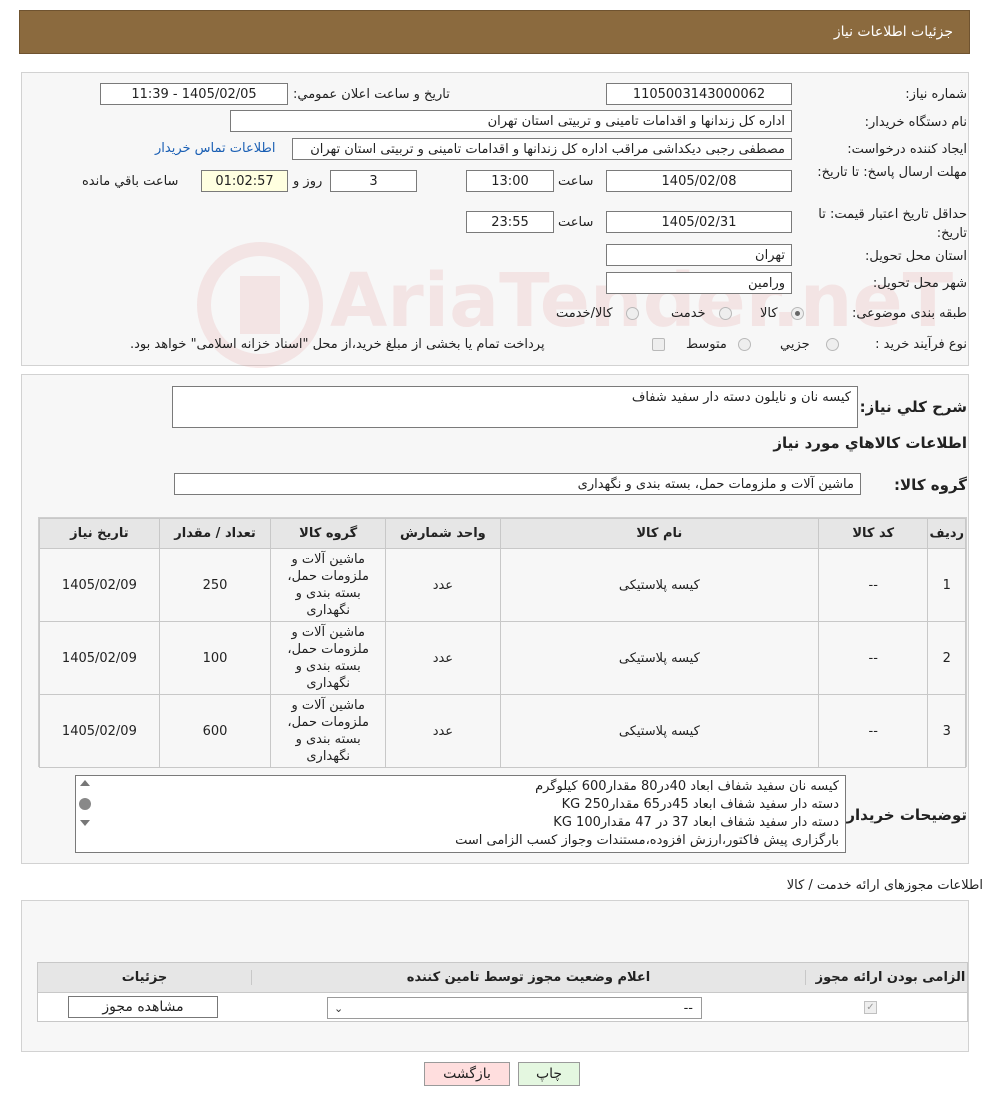  Describe the element at coordinates (130, 181) in the screenshot. I see `remaining-label: ساعت باقي مانده` at that location.